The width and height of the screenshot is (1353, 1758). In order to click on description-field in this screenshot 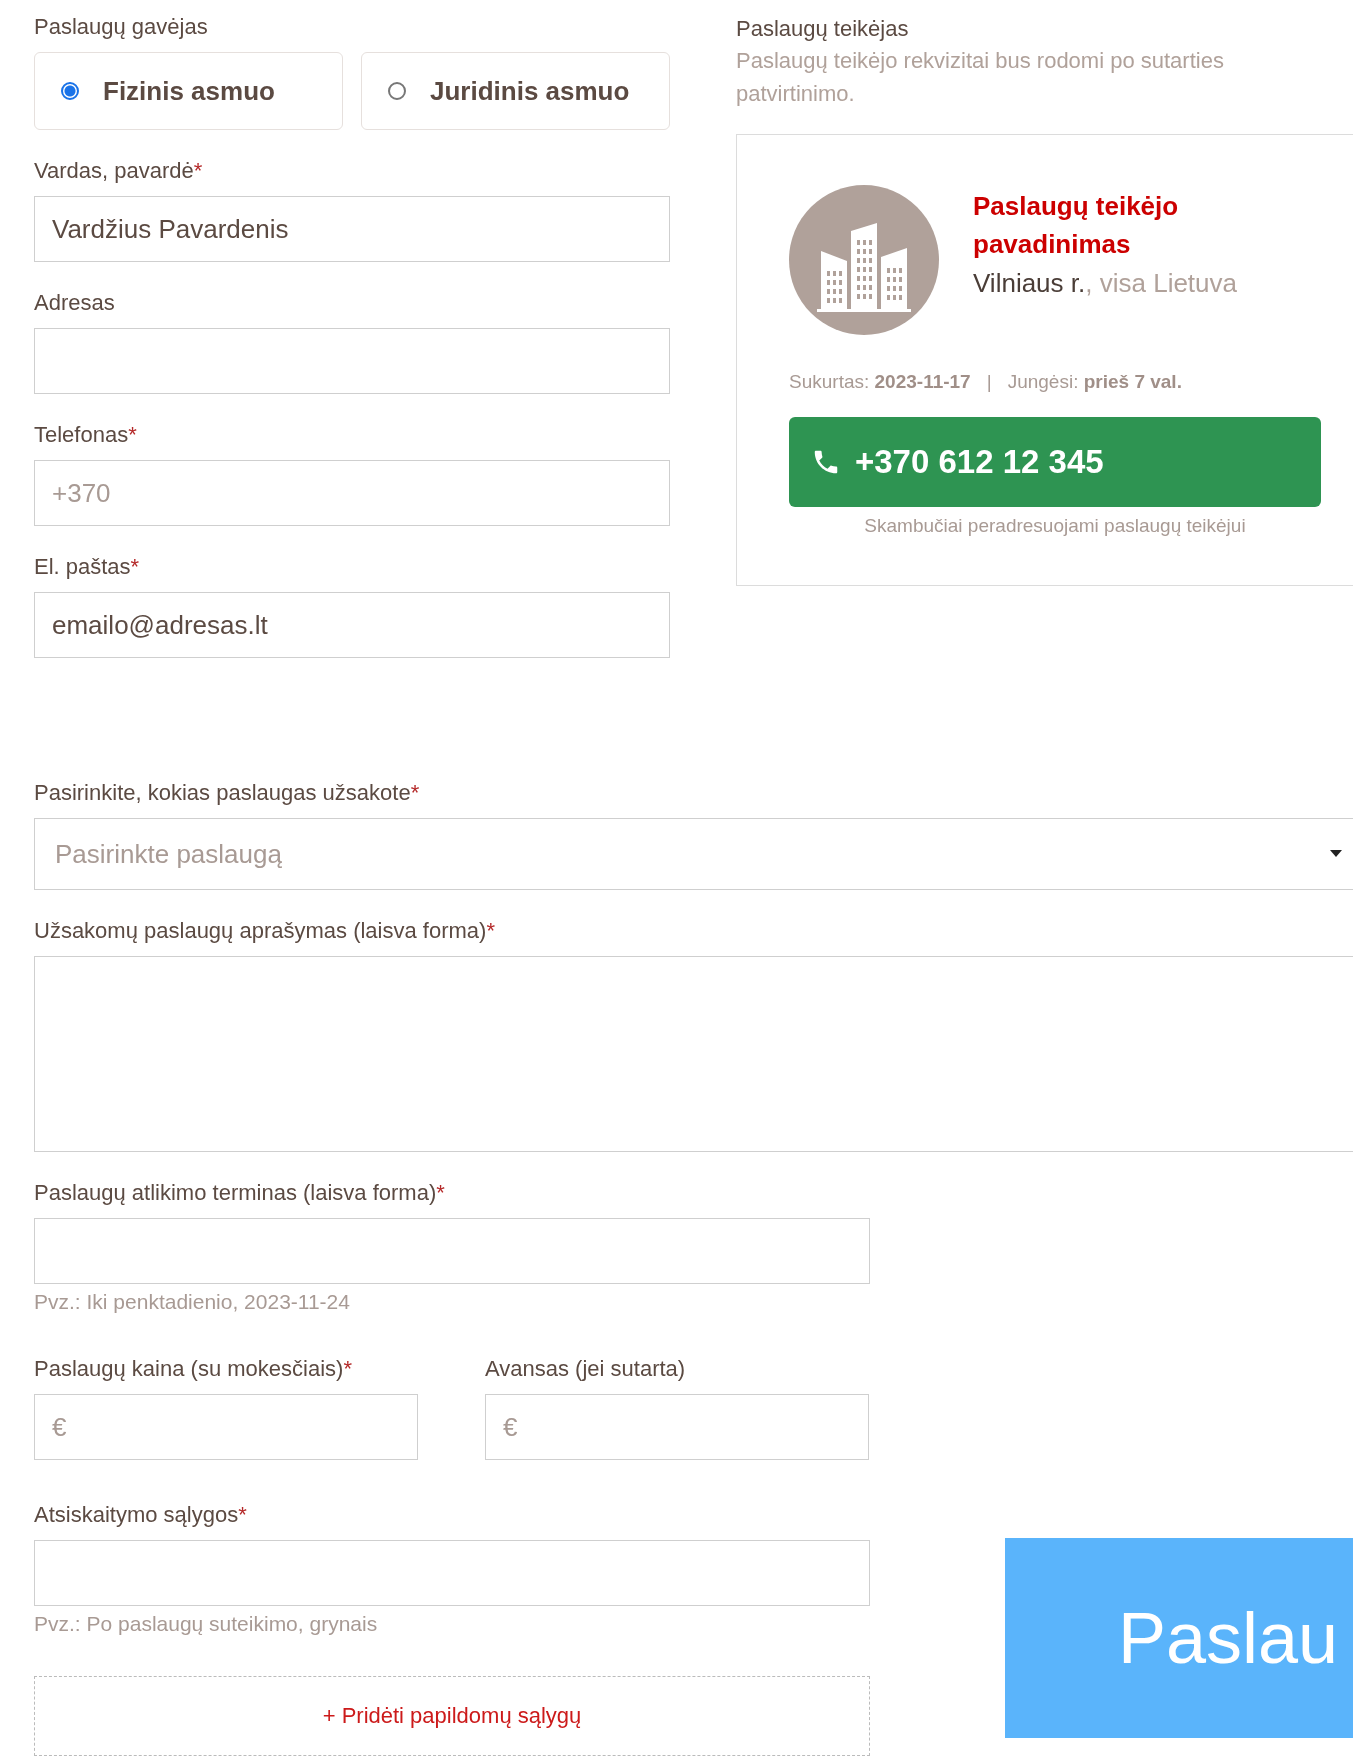, I will do `click(693, 1054)`.